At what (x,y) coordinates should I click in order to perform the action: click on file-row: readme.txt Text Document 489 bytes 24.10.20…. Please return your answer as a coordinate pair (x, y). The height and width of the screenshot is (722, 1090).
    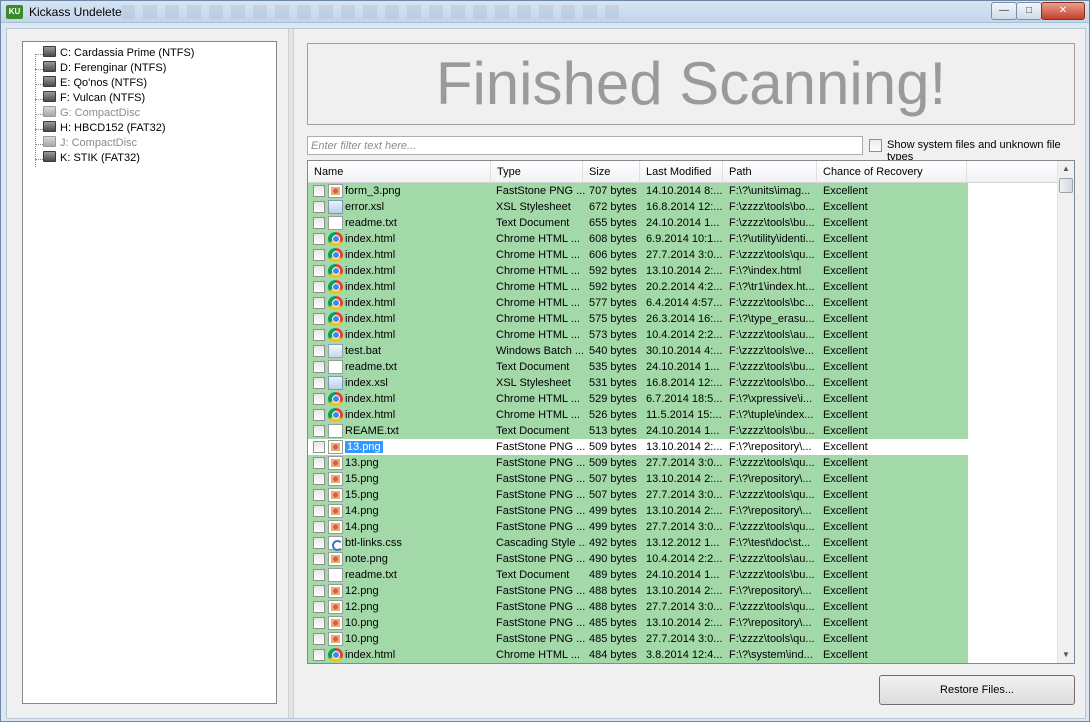
    Looking at the image, I should click on (638, 575).